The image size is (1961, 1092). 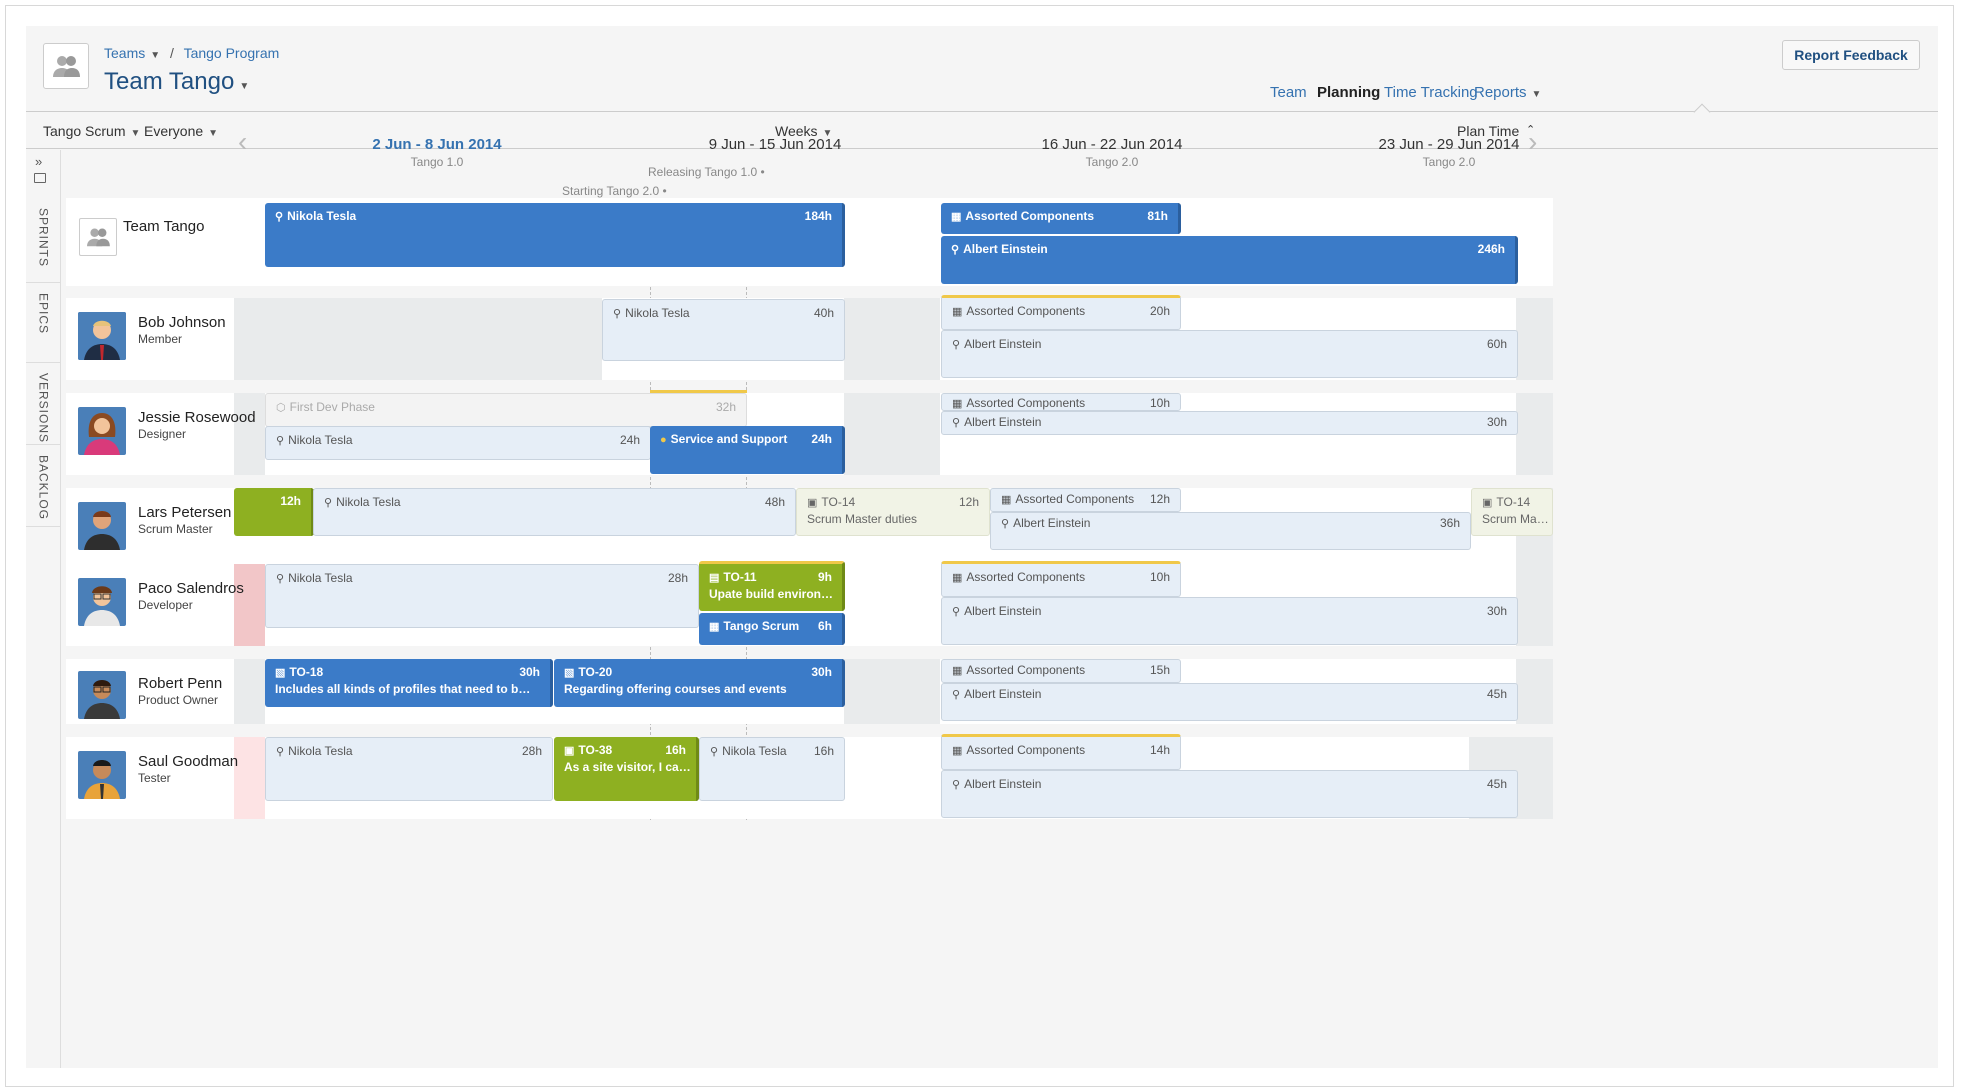 What do you see at coordinates (38, 161) in the screenshot?
I see `expand-sidebar-icon: »` at bounding box center [38, 161].